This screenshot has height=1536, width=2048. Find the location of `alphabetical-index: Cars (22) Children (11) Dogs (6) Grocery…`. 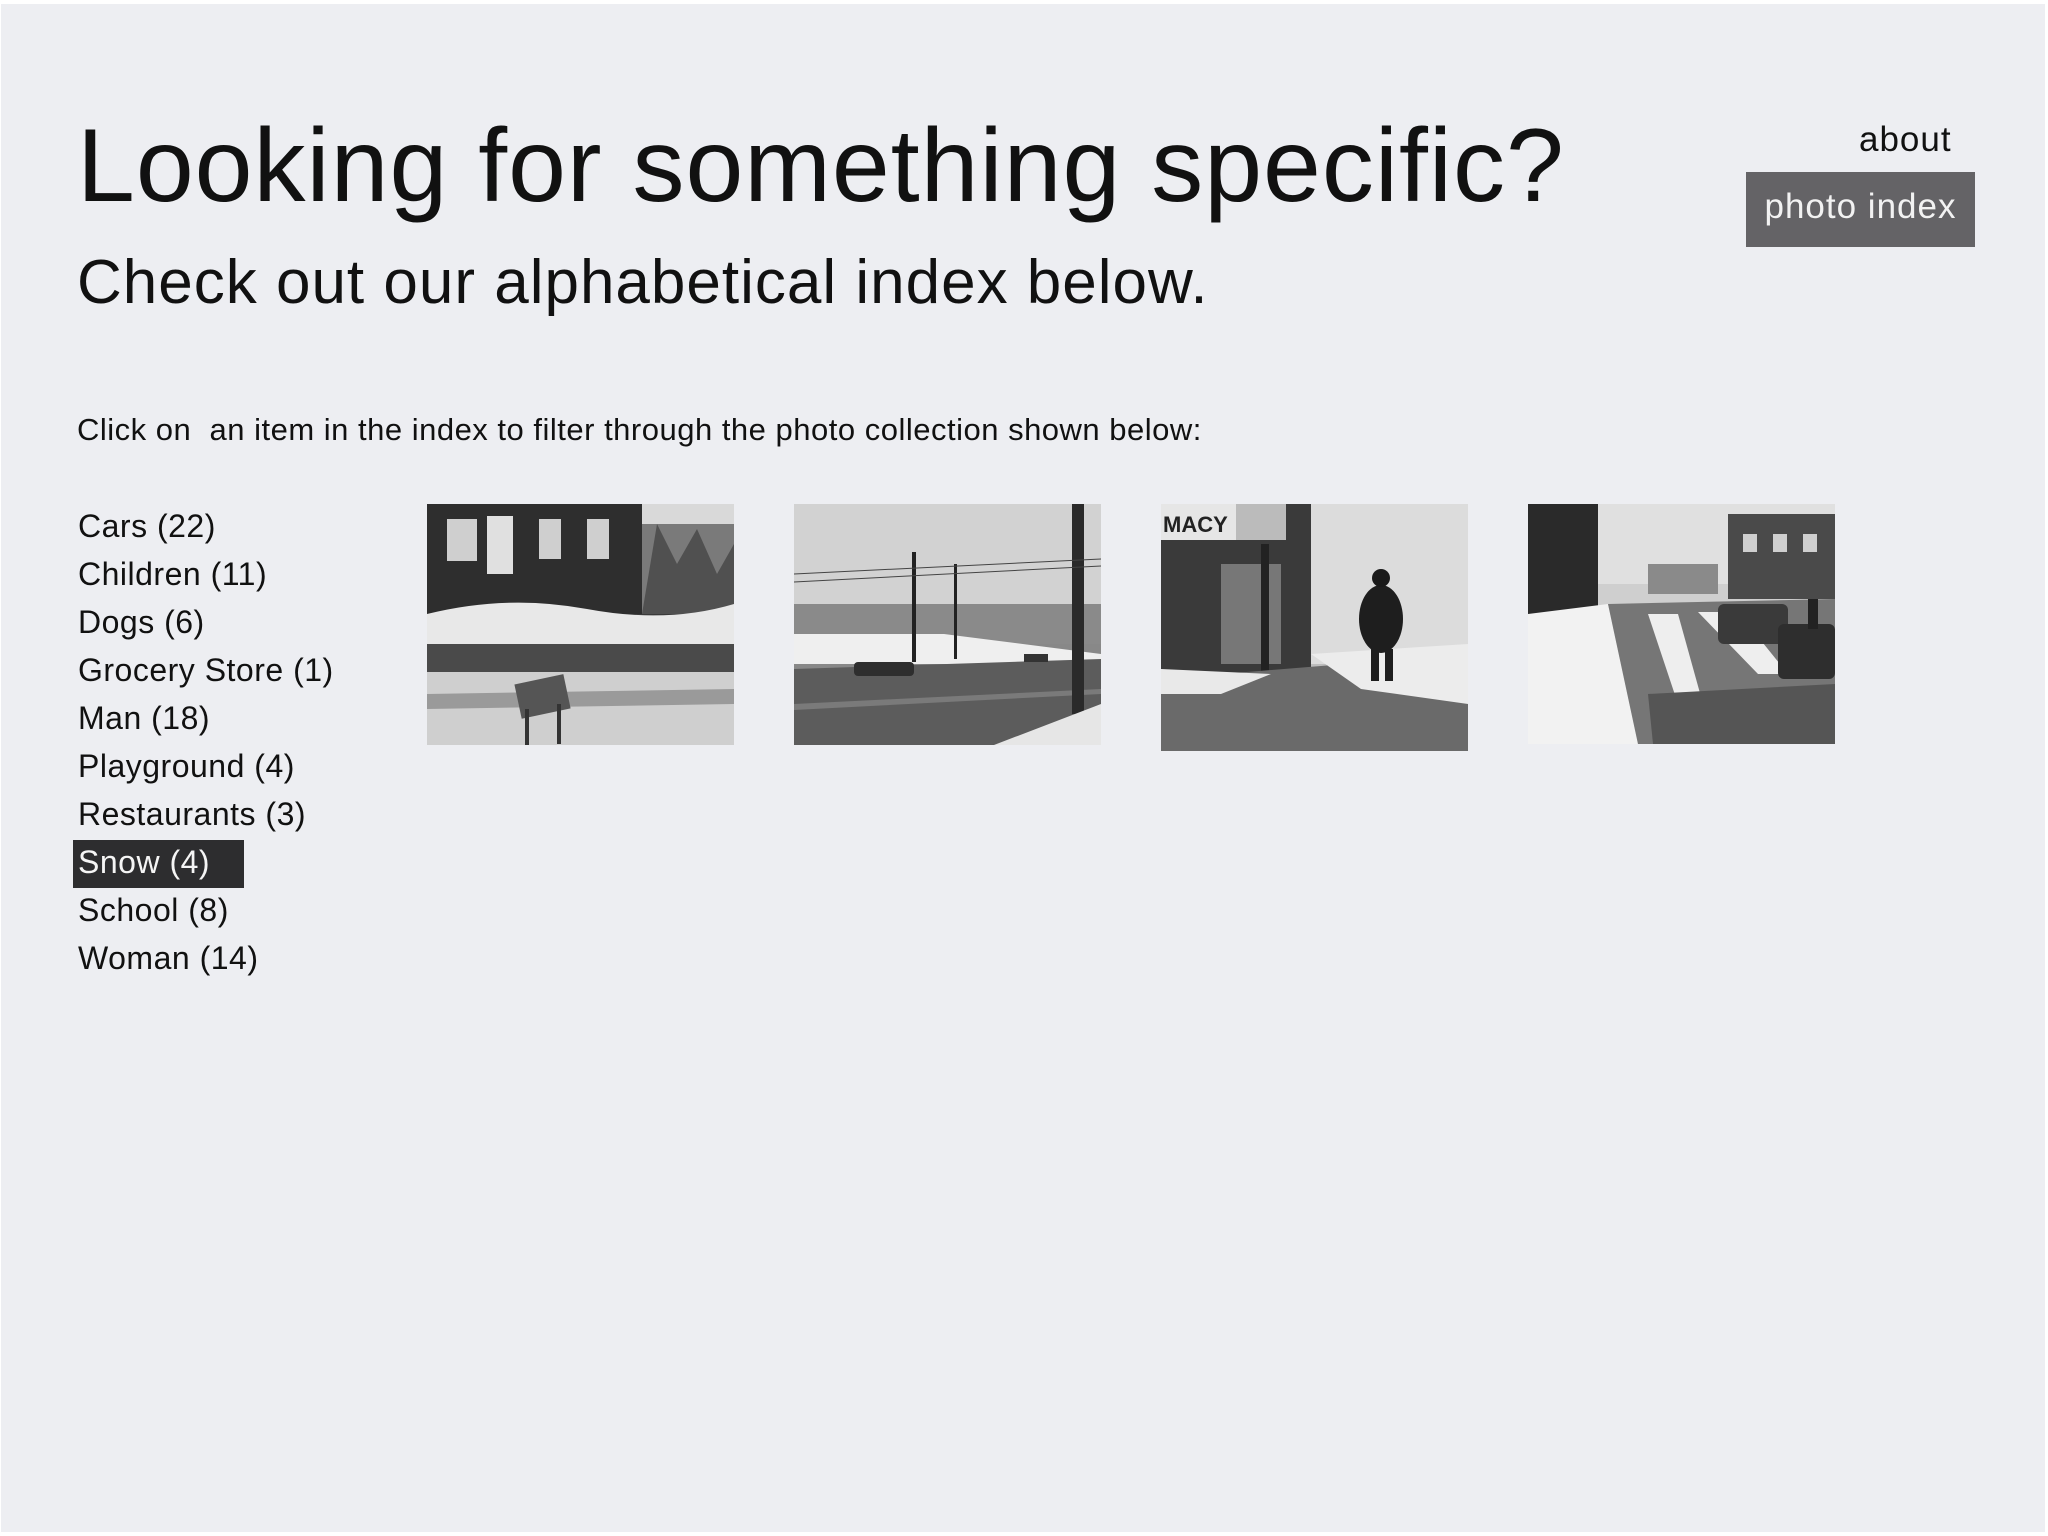

alphabetical-index: Cars (22) Children (11) Dogs (6) Grocery… is located at coordinates (203, 744).